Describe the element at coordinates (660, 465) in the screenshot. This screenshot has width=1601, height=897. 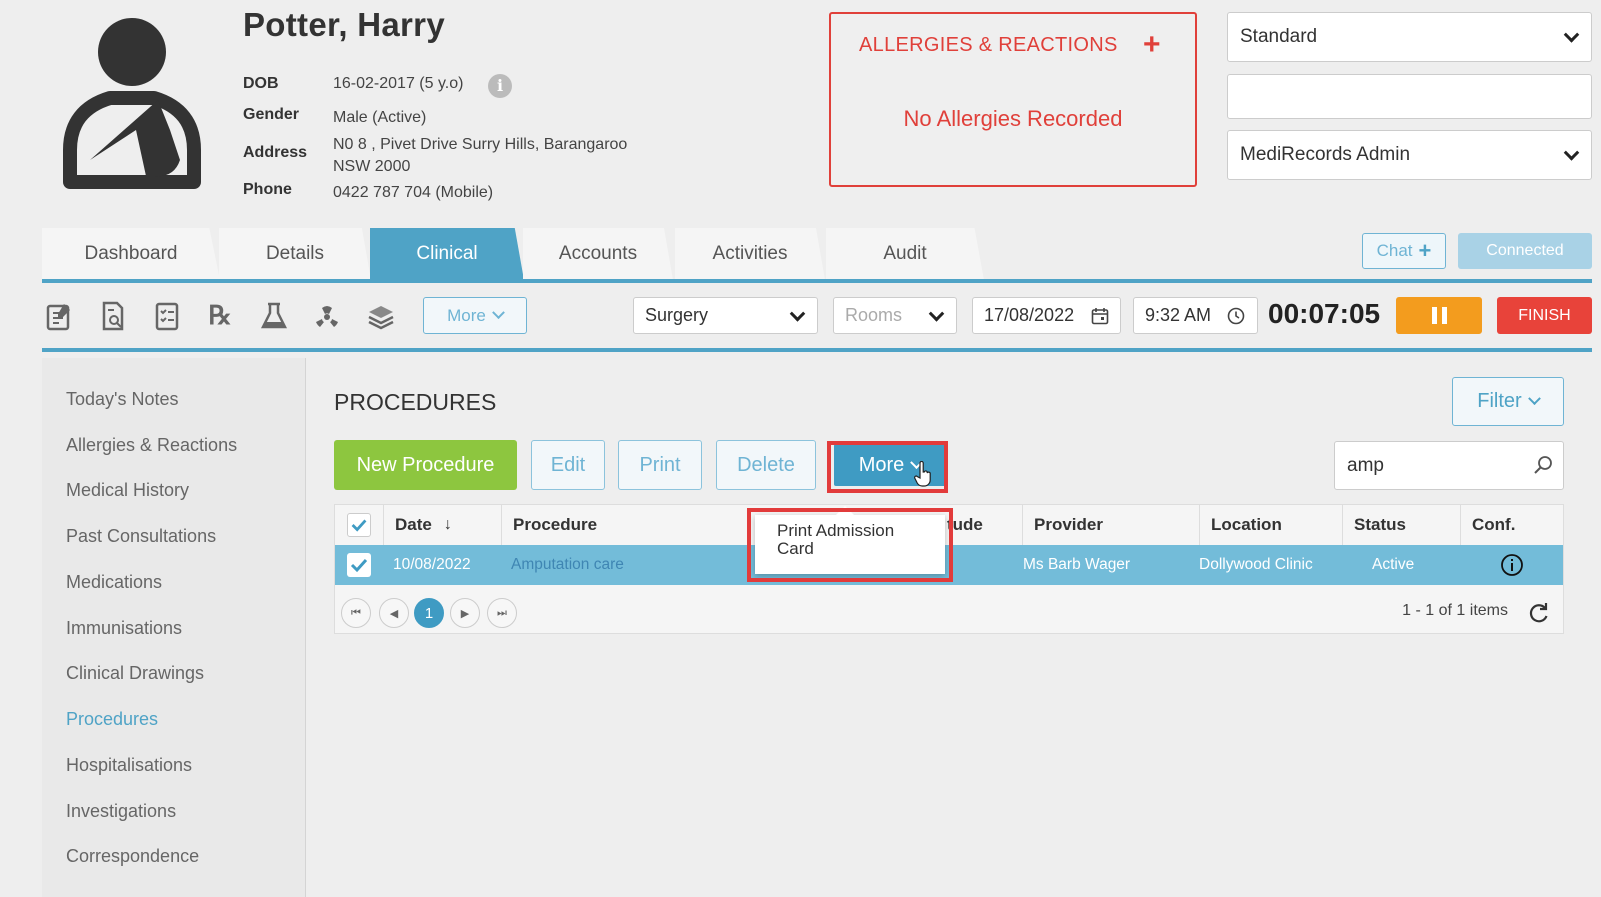
I see `print-button: Print` at that location.